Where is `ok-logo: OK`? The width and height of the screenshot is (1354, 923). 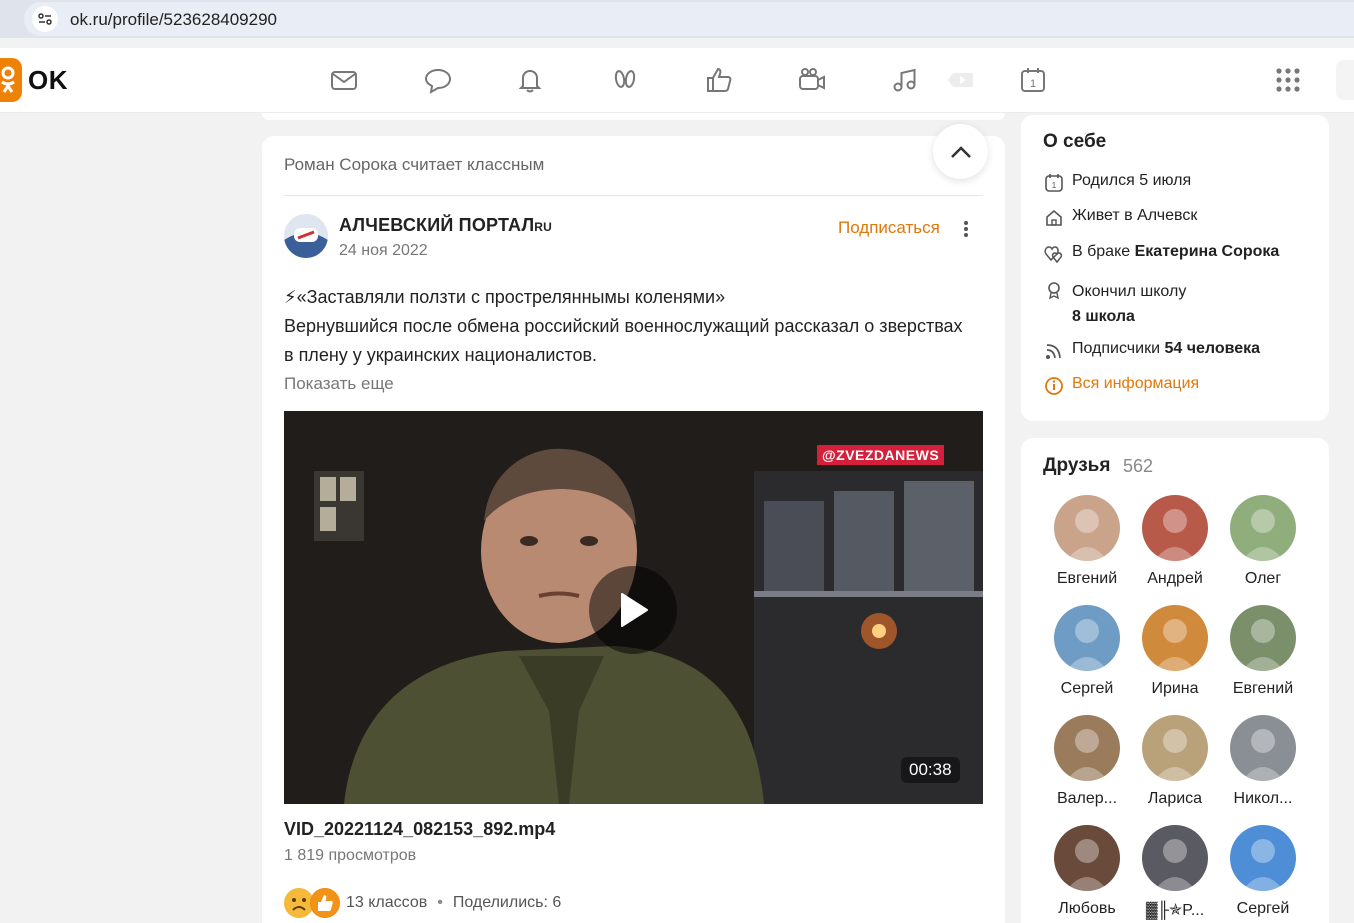
ok-logo: OK is located at coordinates (34, 80).